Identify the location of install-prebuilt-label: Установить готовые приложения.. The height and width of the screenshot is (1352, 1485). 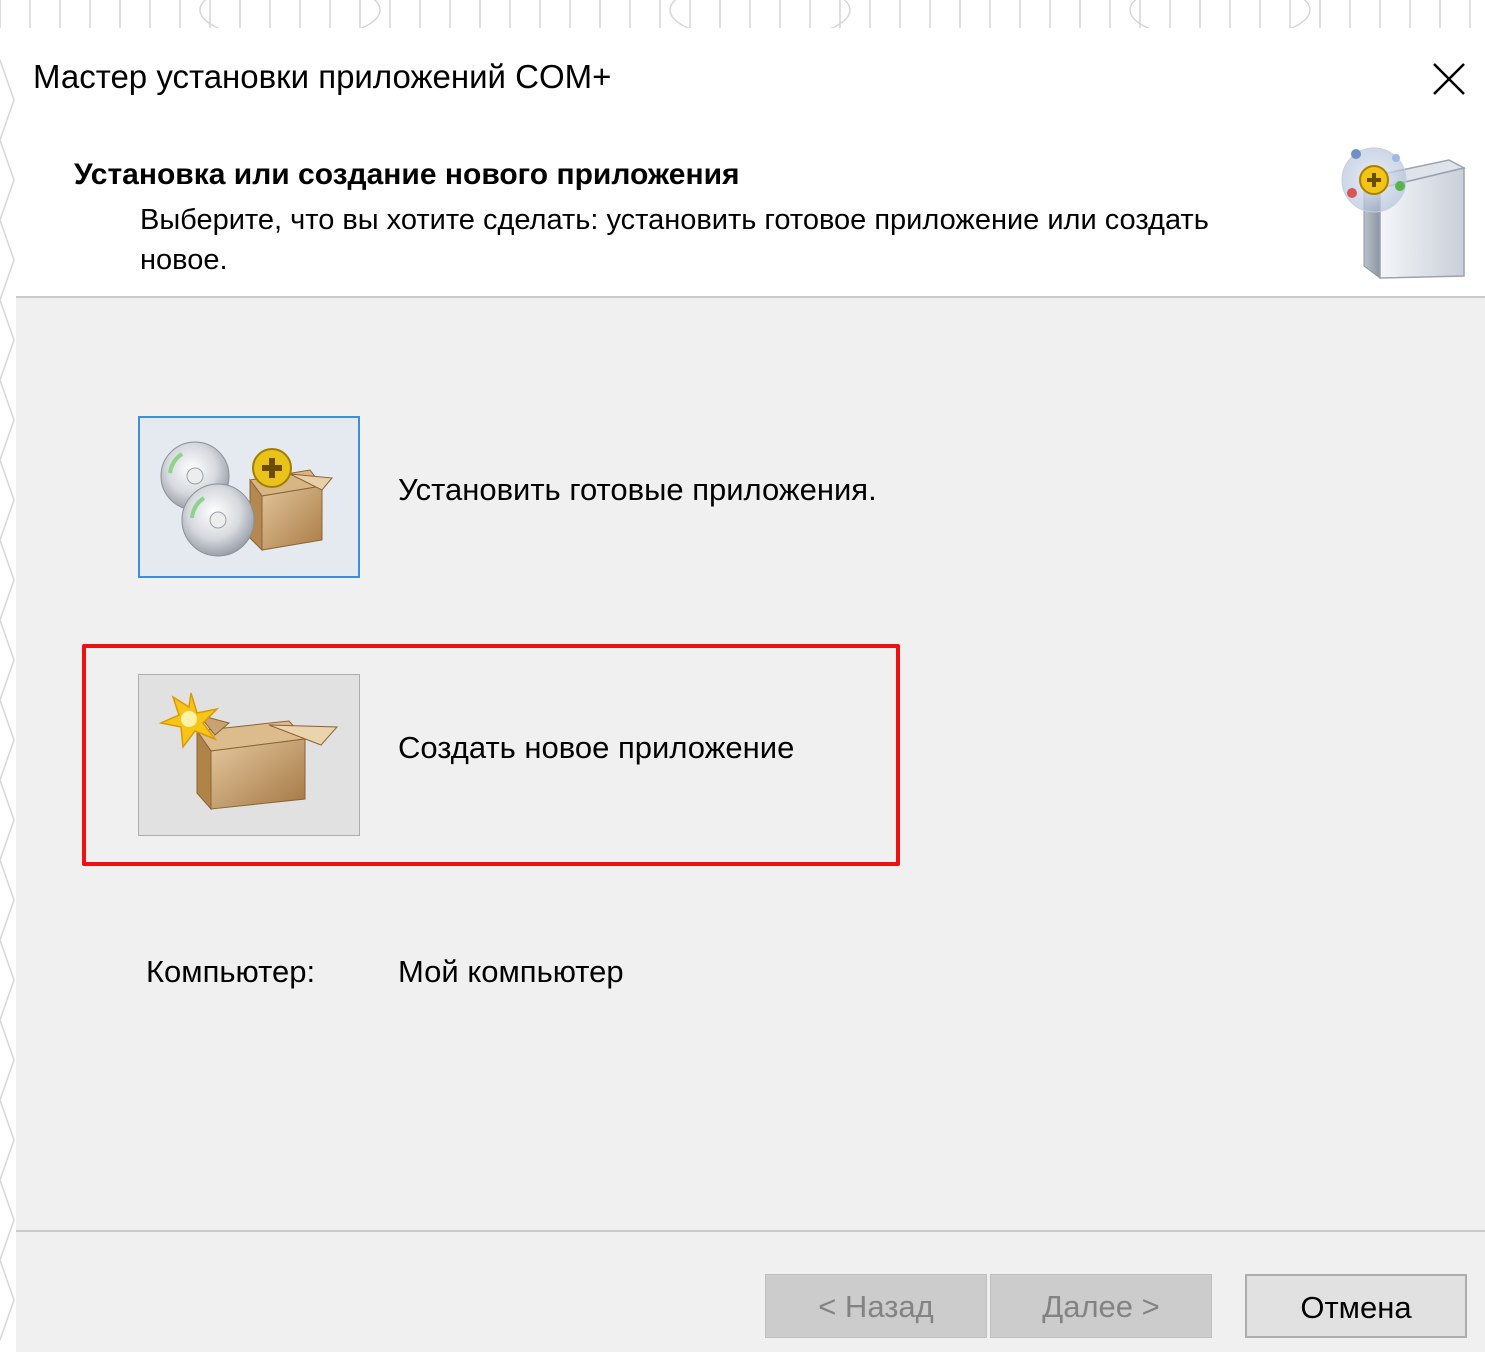
(637, 490).